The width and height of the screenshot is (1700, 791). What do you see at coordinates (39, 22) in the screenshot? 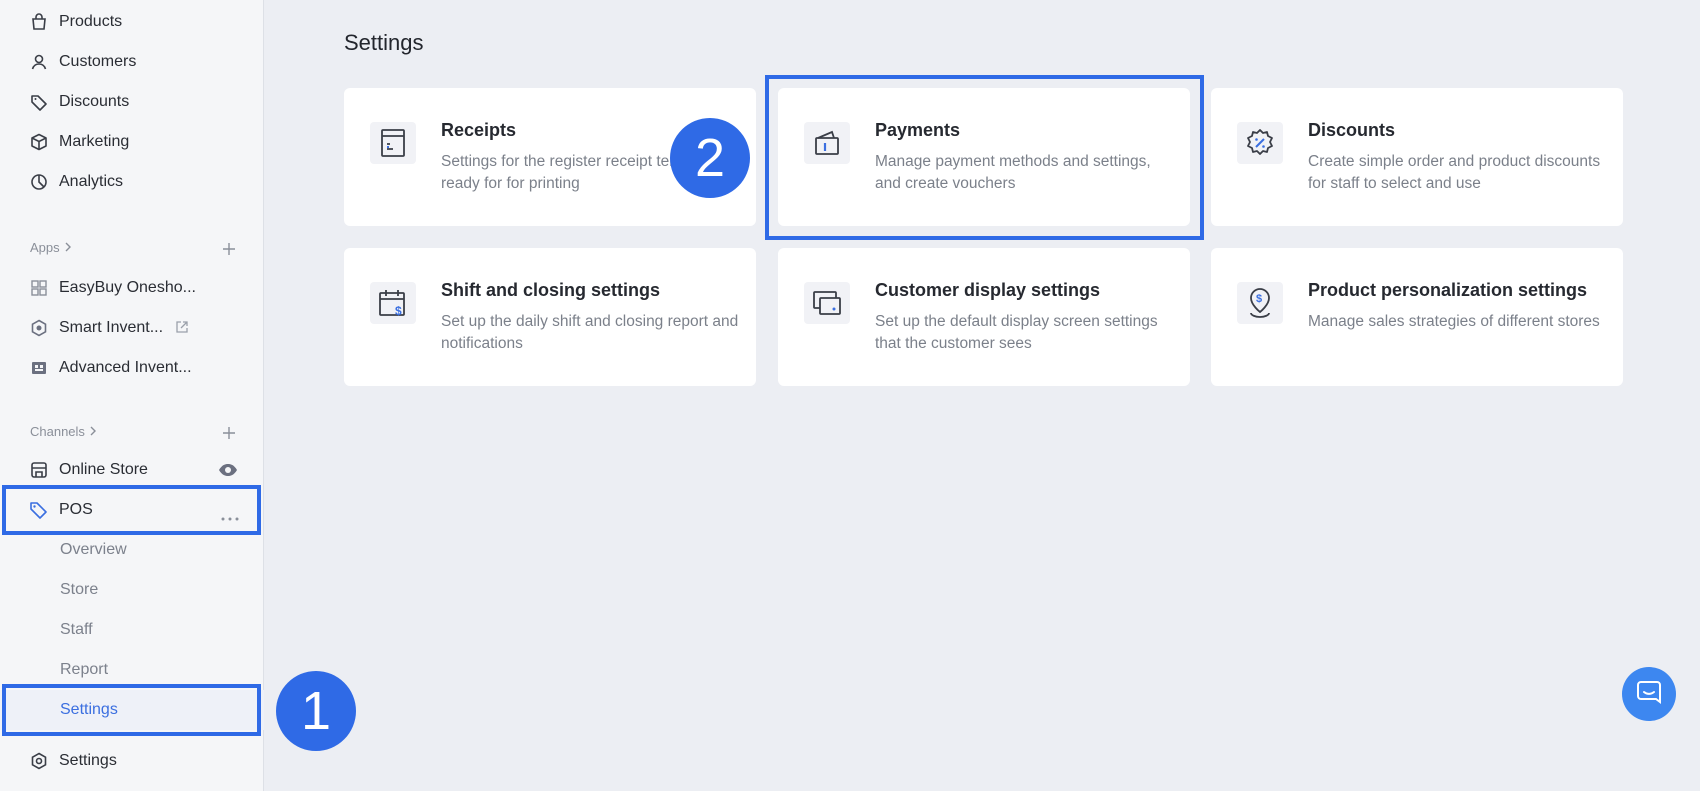
I see `shopping-bag-icon` at bounding box center [39, 22].